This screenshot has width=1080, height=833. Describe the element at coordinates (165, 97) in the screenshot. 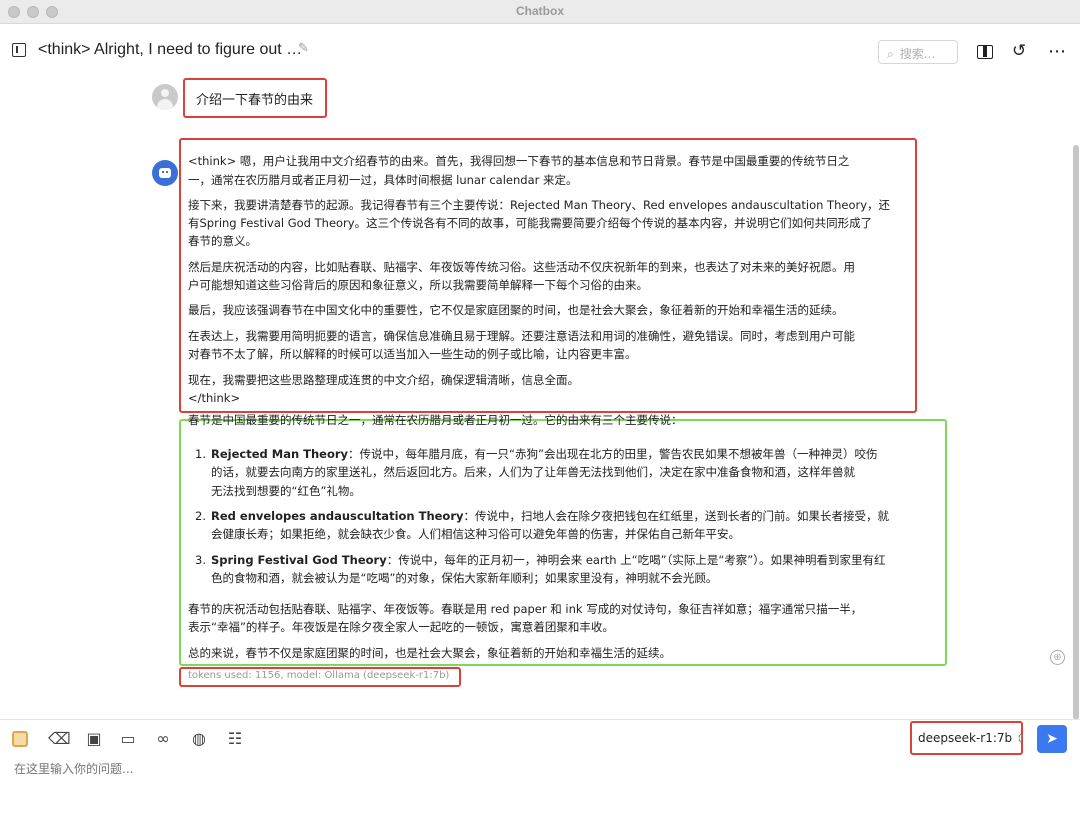

I see `user-avatar` at that location.